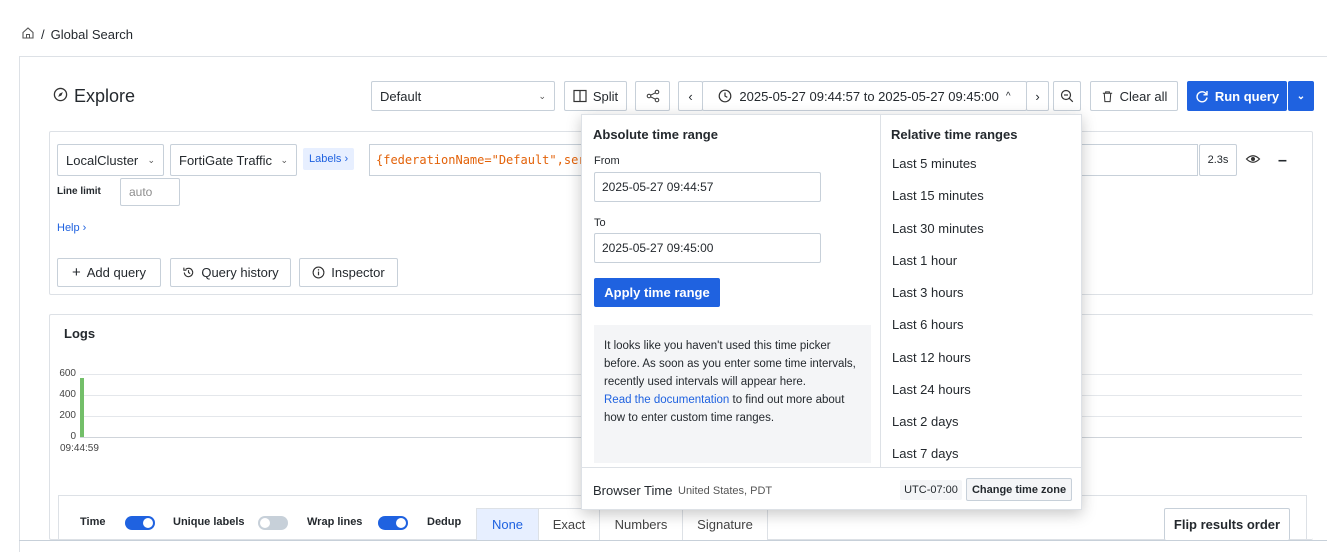 The image size is (1327, 552). I want to click on relative-range-item: Last 30 minutes, so click(938, 228).